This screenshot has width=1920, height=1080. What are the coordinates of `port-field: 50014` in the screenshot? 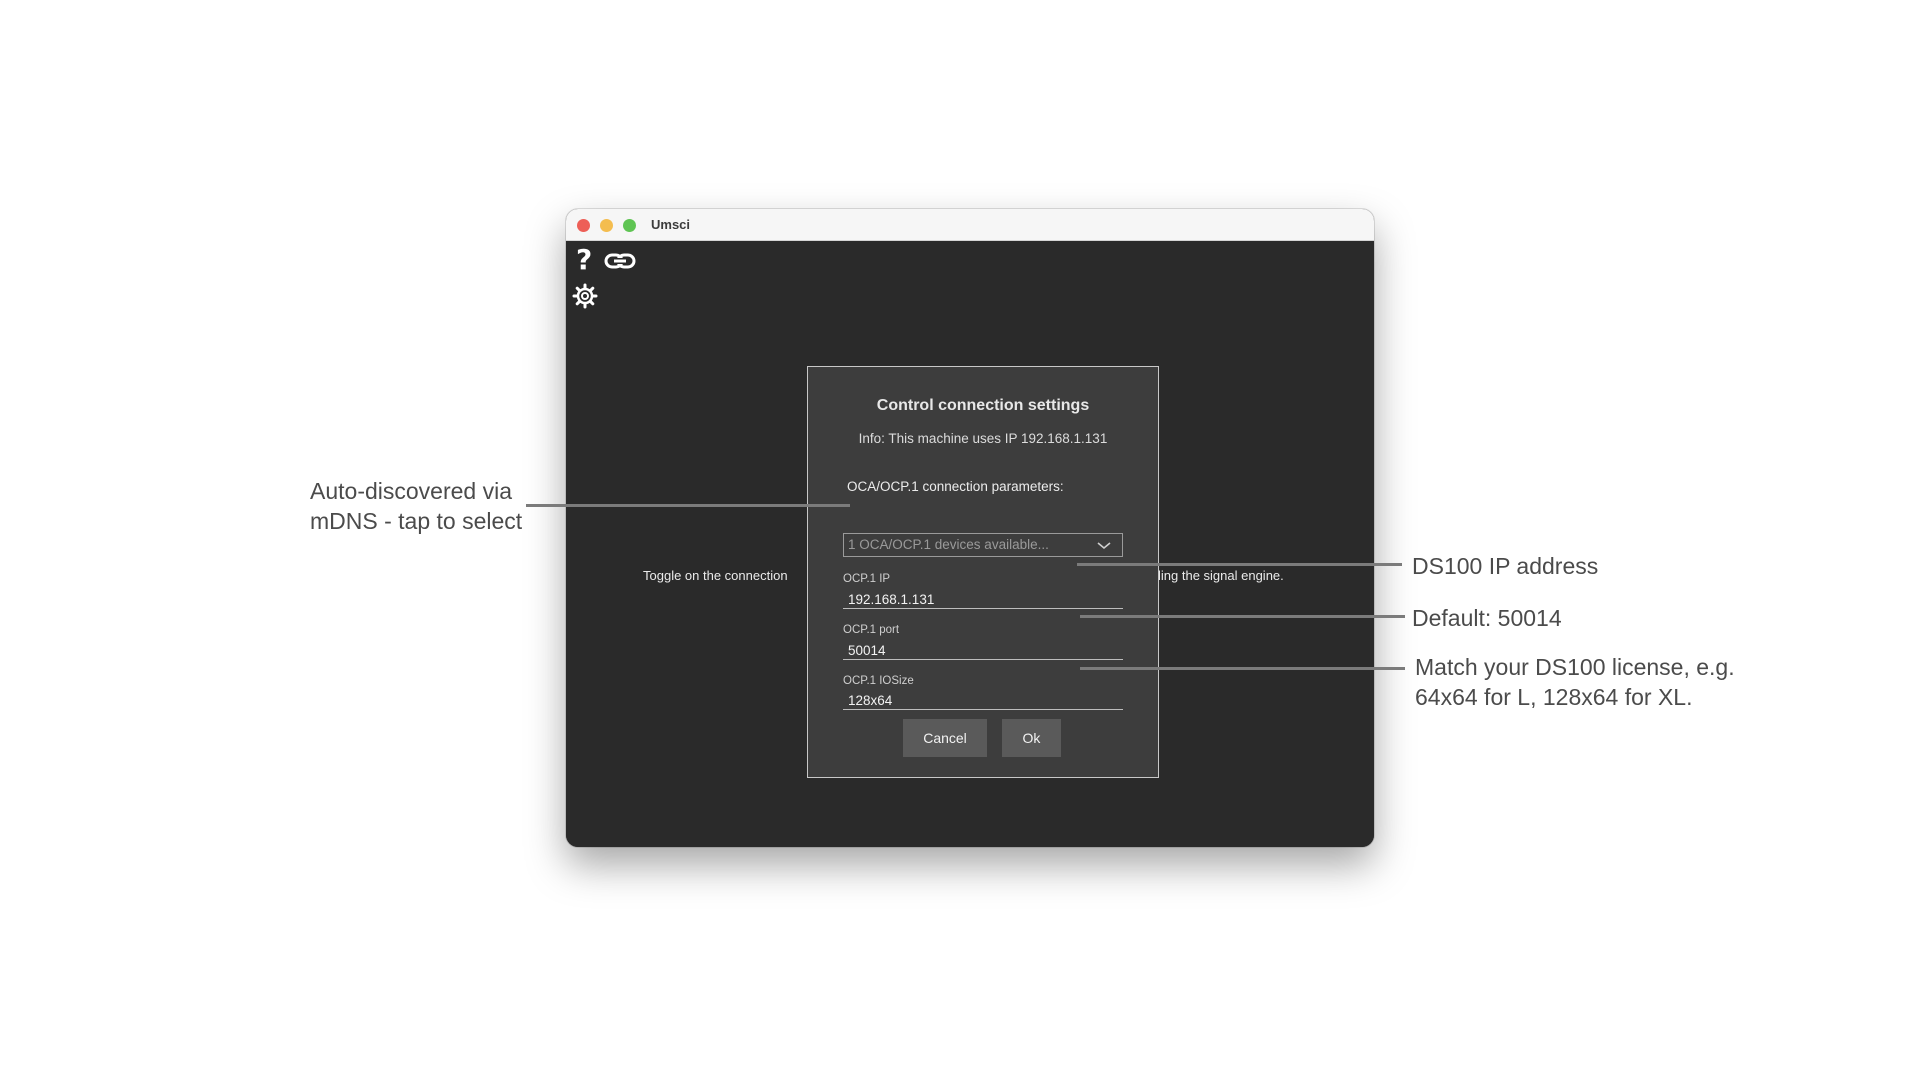 It's located at (867, 650).